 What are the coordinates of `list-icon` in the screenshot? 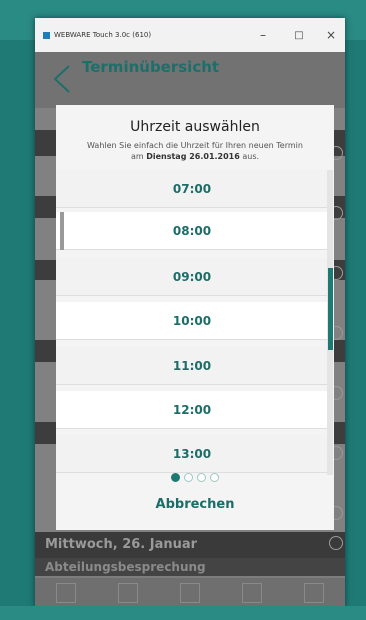 It's located at (128, 593).